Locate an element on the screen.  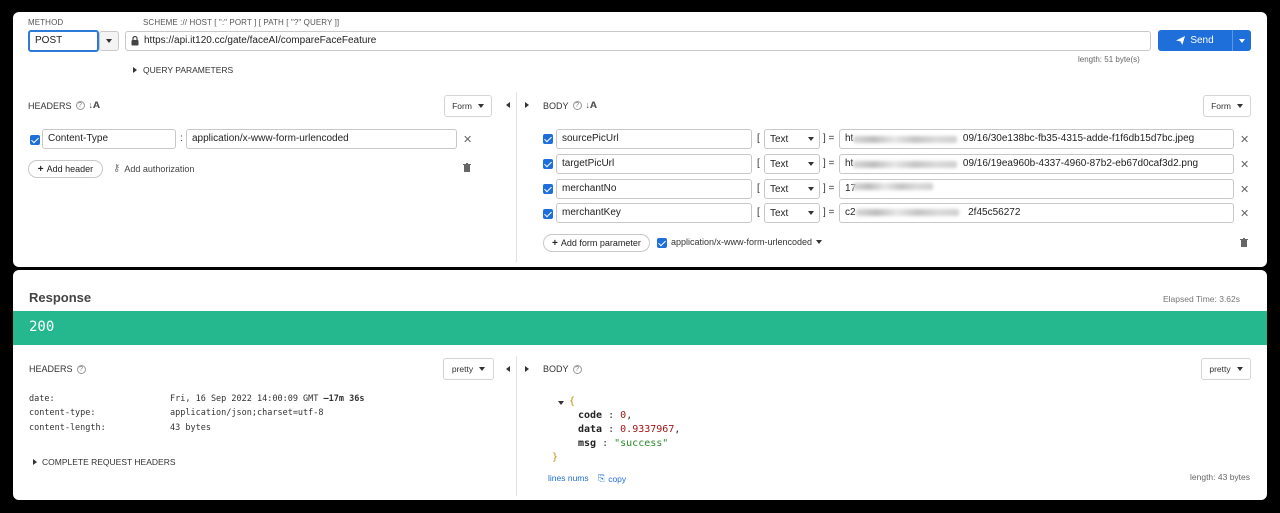
request-body-title: BODY ? ↓𝗔 is located at coordinates (570, 105).